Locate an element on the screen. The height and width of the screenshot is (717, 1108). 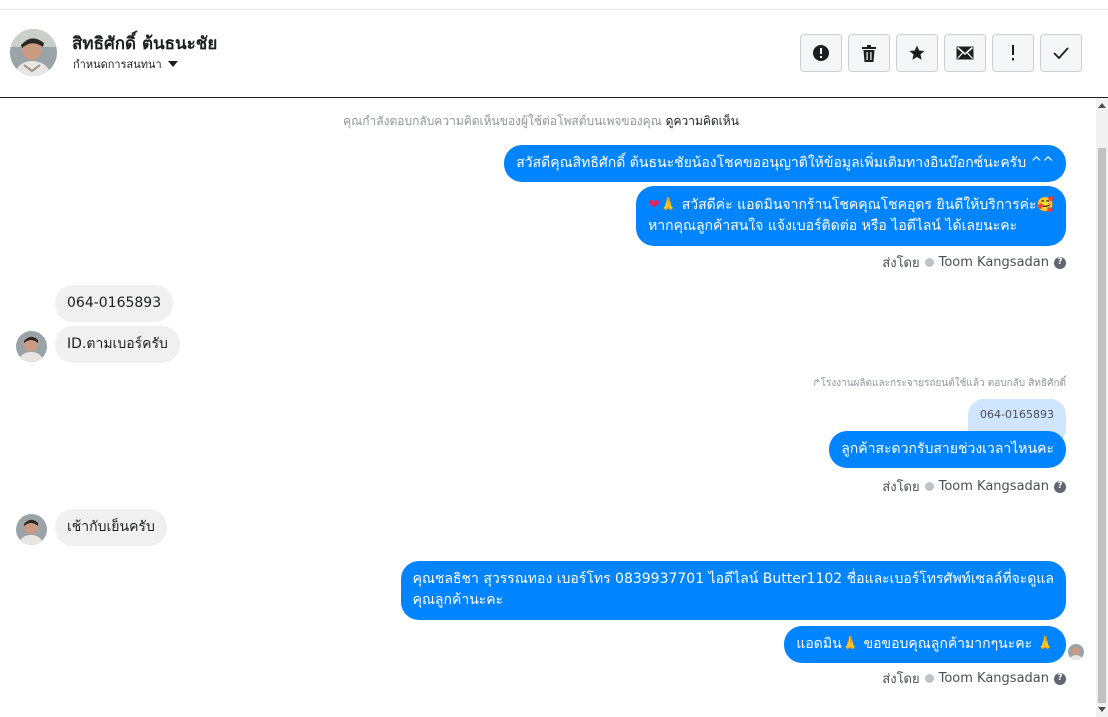
top-strip is located at coordinates (554, 5).